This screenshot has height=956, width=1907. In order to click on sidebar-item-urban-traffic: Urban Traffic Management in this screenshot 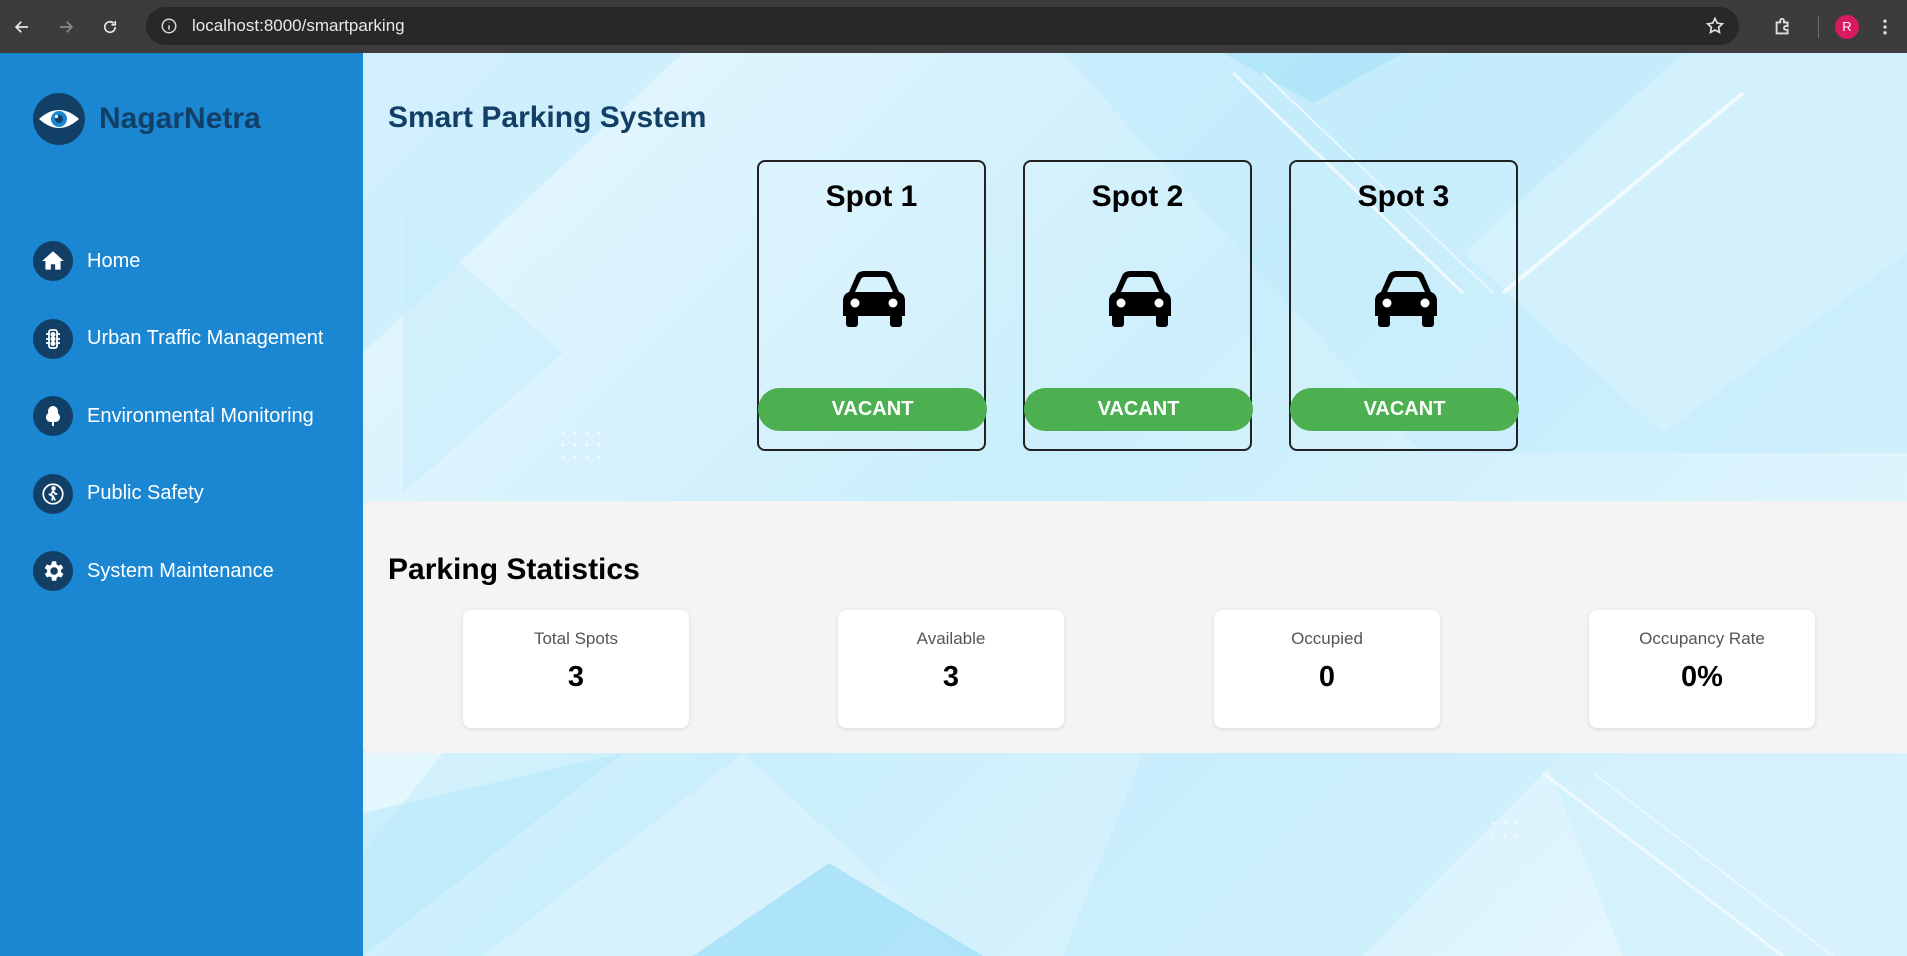, I will do `click(178, 338)`.